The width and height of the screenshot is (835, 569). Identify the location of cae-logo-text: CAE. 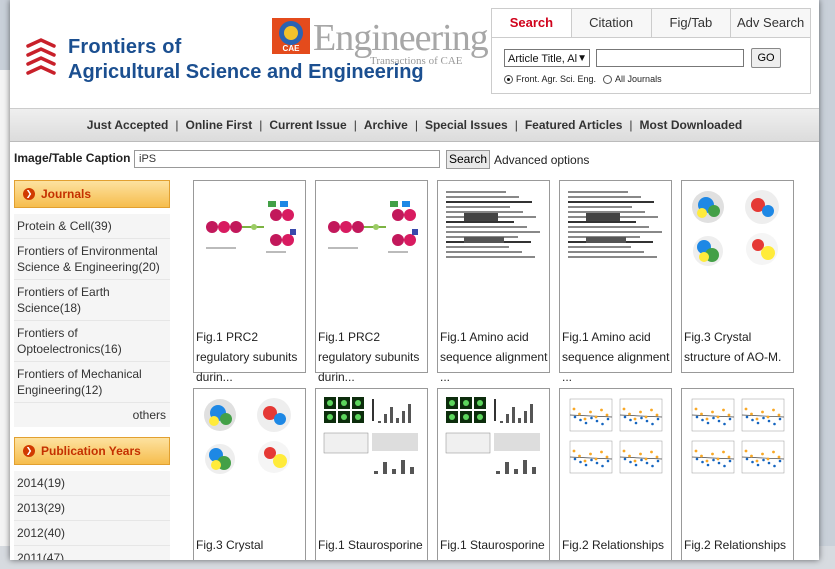
(292, 48).